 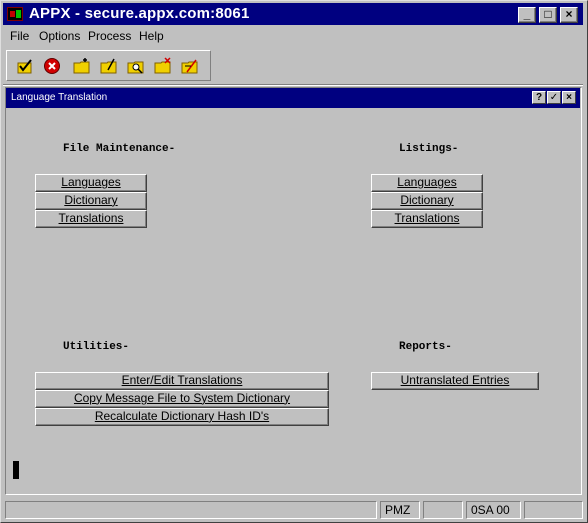 What do you see at coordinates (569, 97) in the screenshot?
I see `child-close-button: ×` at bounding box center [569, 97].